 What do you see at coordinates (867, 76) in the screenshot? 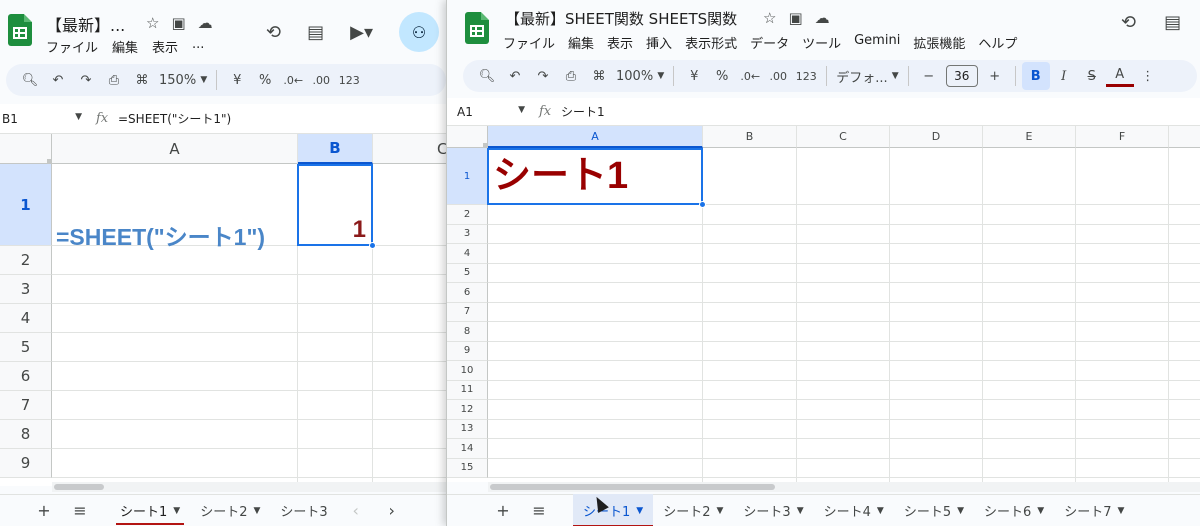
I see `font-family-select: デフォ... ▼` at bounding box center [867, 76].